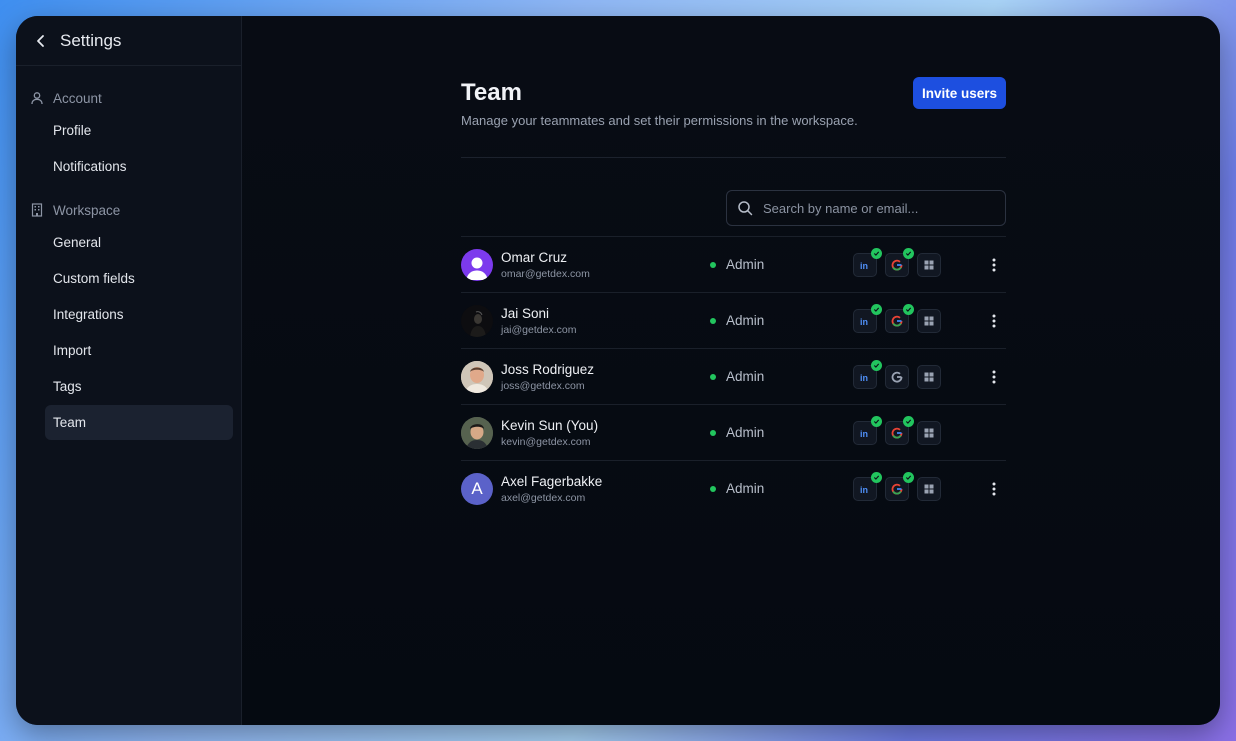 Image resolution: width=1236 pixels, height=741 pixels. I want to click on member-name: Omar Cruz, so click(534, 257).